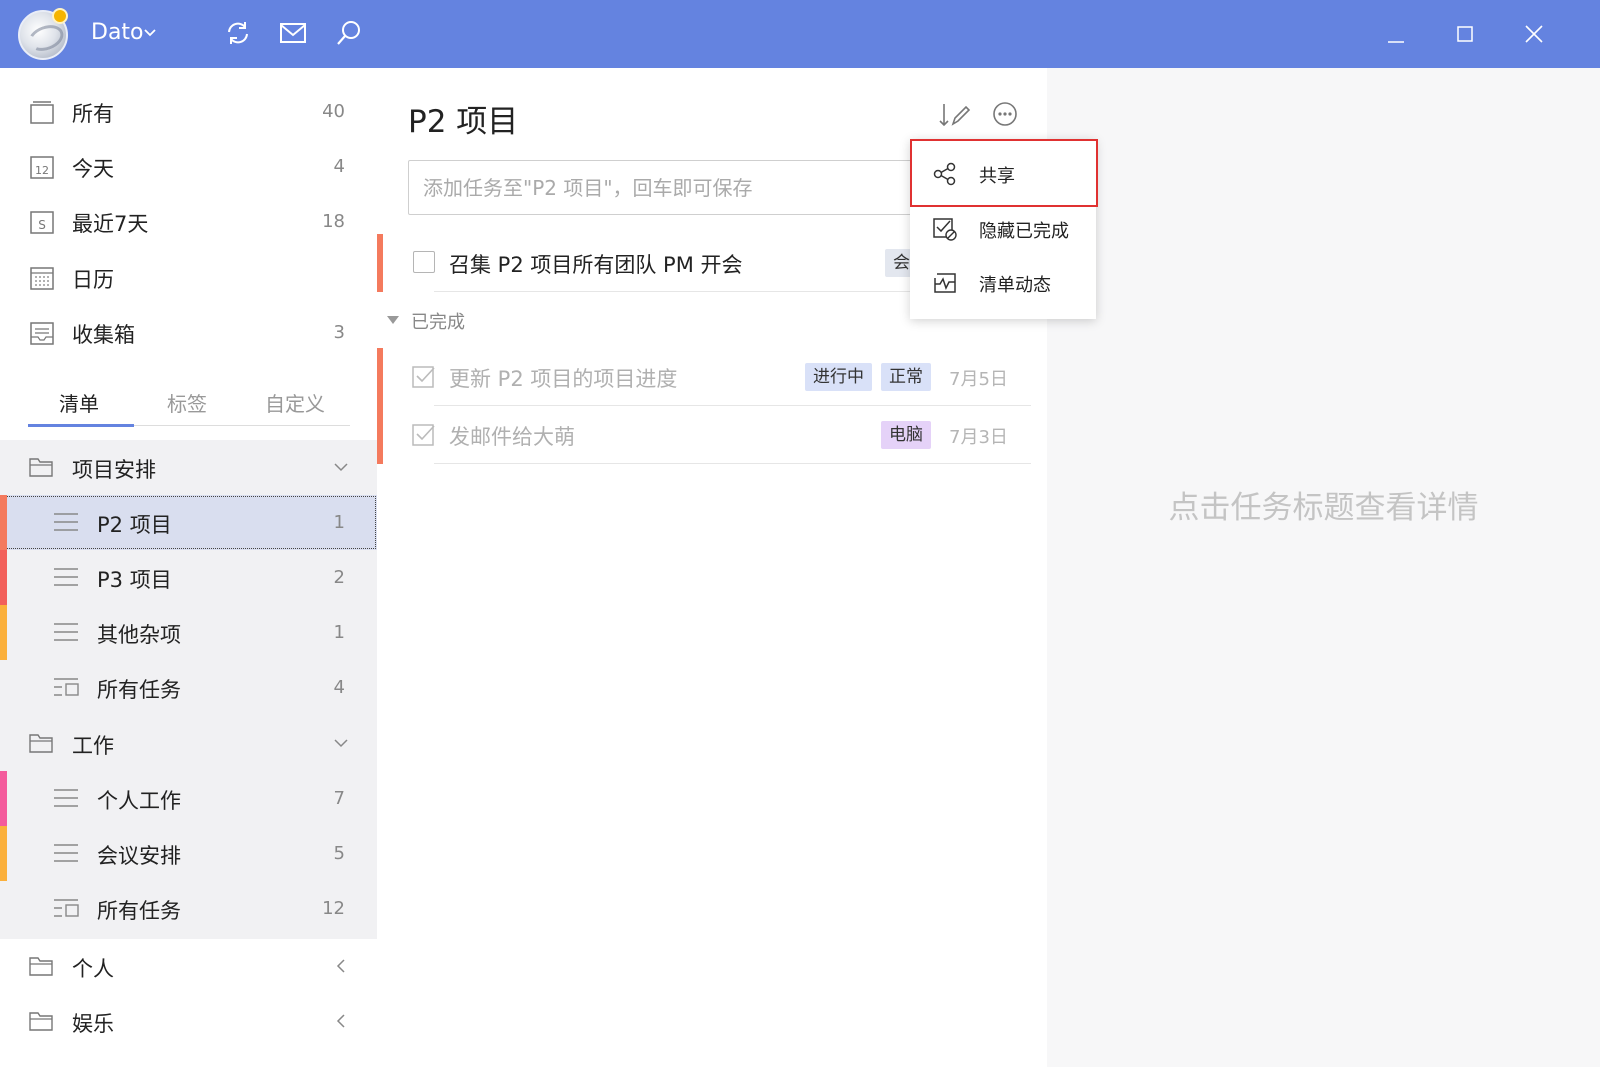 The width and height of the screenshot is (1600, 1067). Describe the element at coordinates (800, 34) in the screenshot. I see `title-bar: Dato` at that location.